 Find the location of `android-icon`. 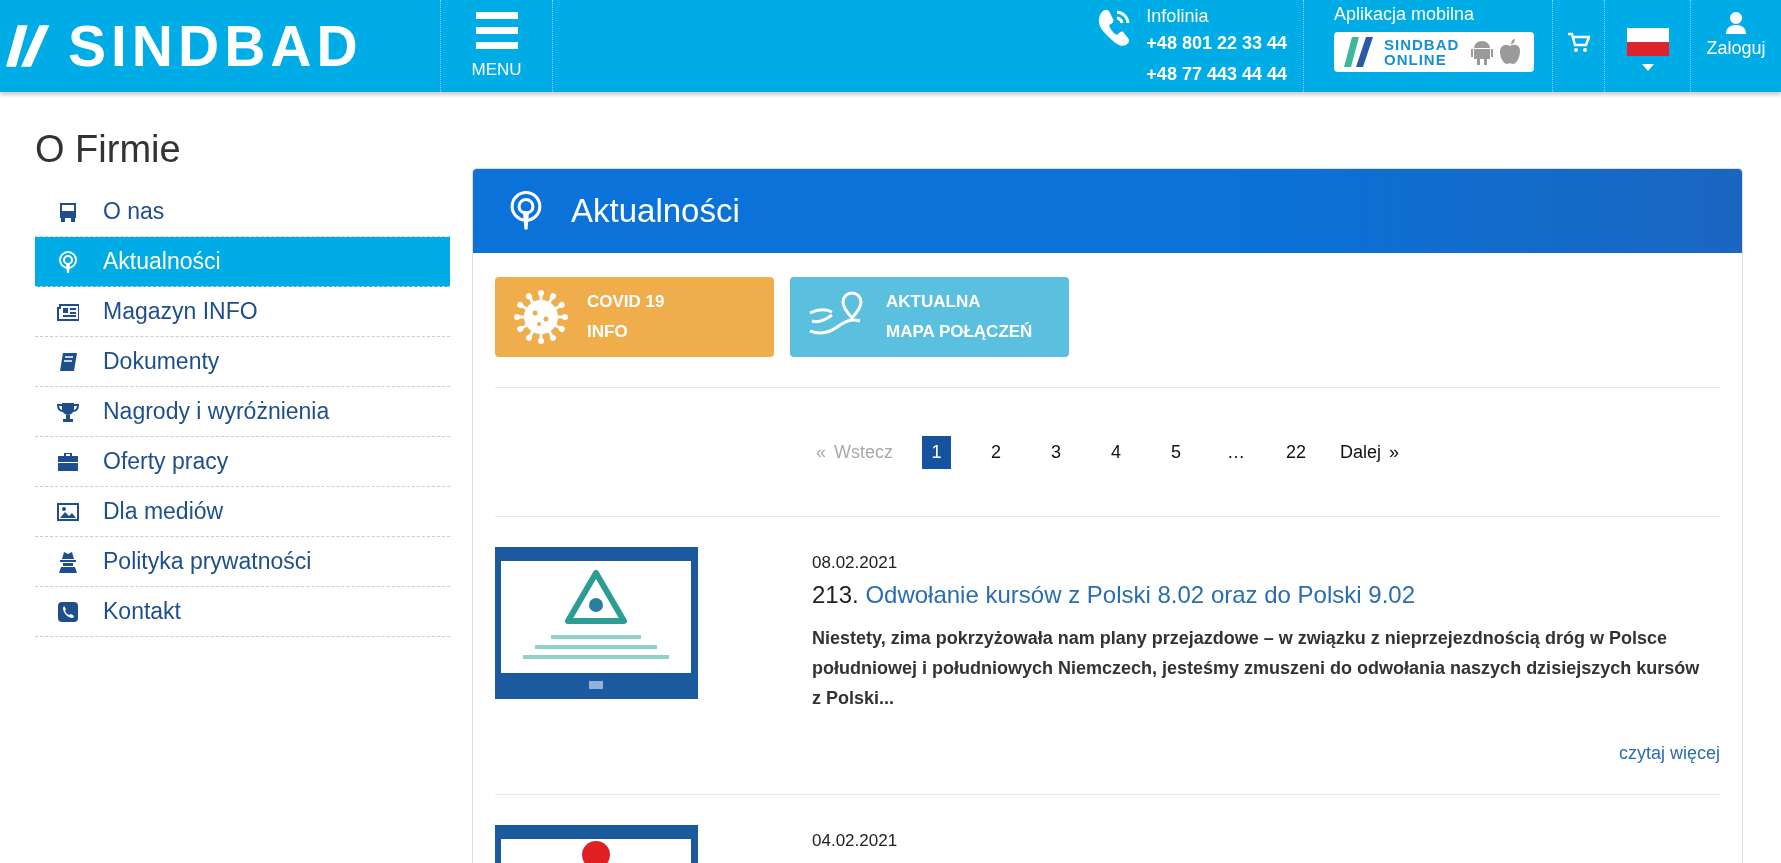

android-icon is located at coordinates (1482, 52).